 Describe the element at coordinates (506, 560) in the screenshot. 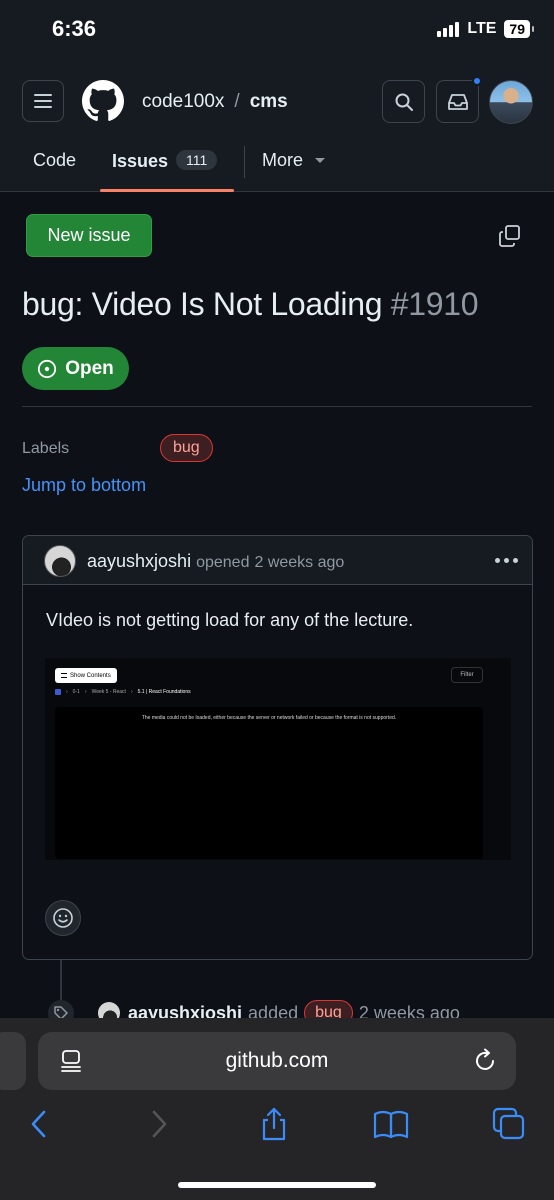

I see `comment-options-icon` at that location.